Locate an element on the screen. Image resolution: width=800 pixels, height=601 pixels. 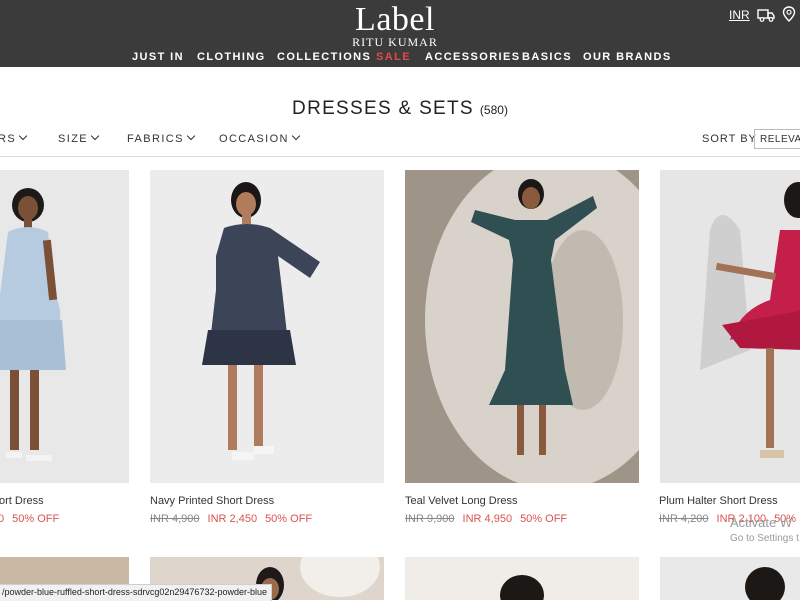
logo-sub-text: RITU KUMAR is located at coordinates (395, 42).